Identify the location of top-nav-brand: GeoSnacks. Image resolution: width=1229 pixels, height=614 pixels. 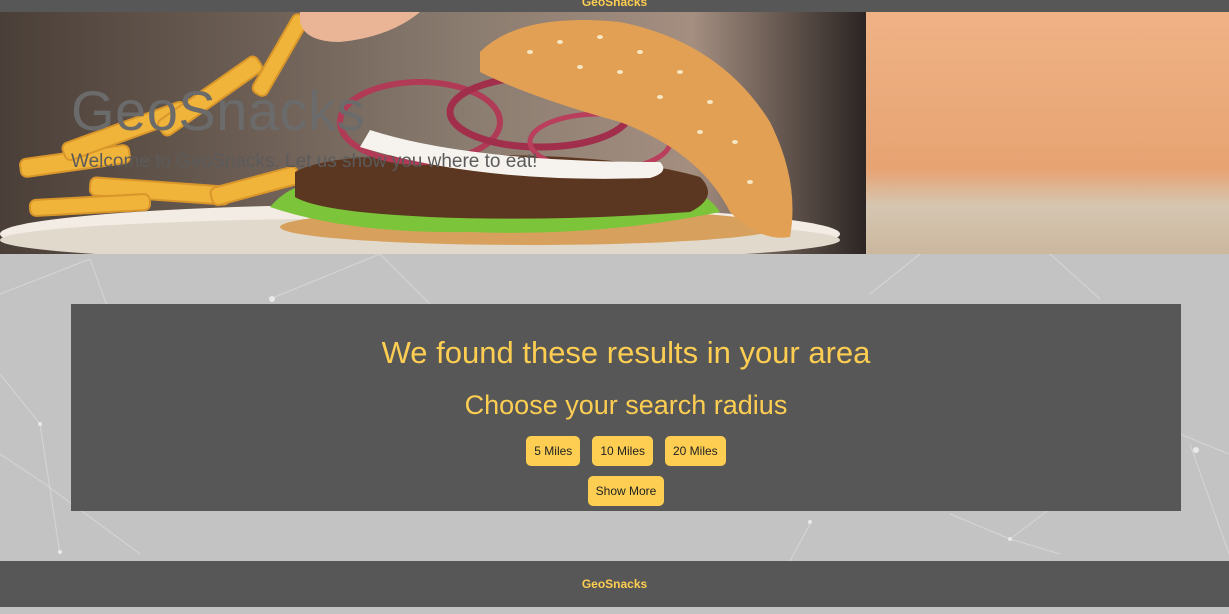
(614, 4).